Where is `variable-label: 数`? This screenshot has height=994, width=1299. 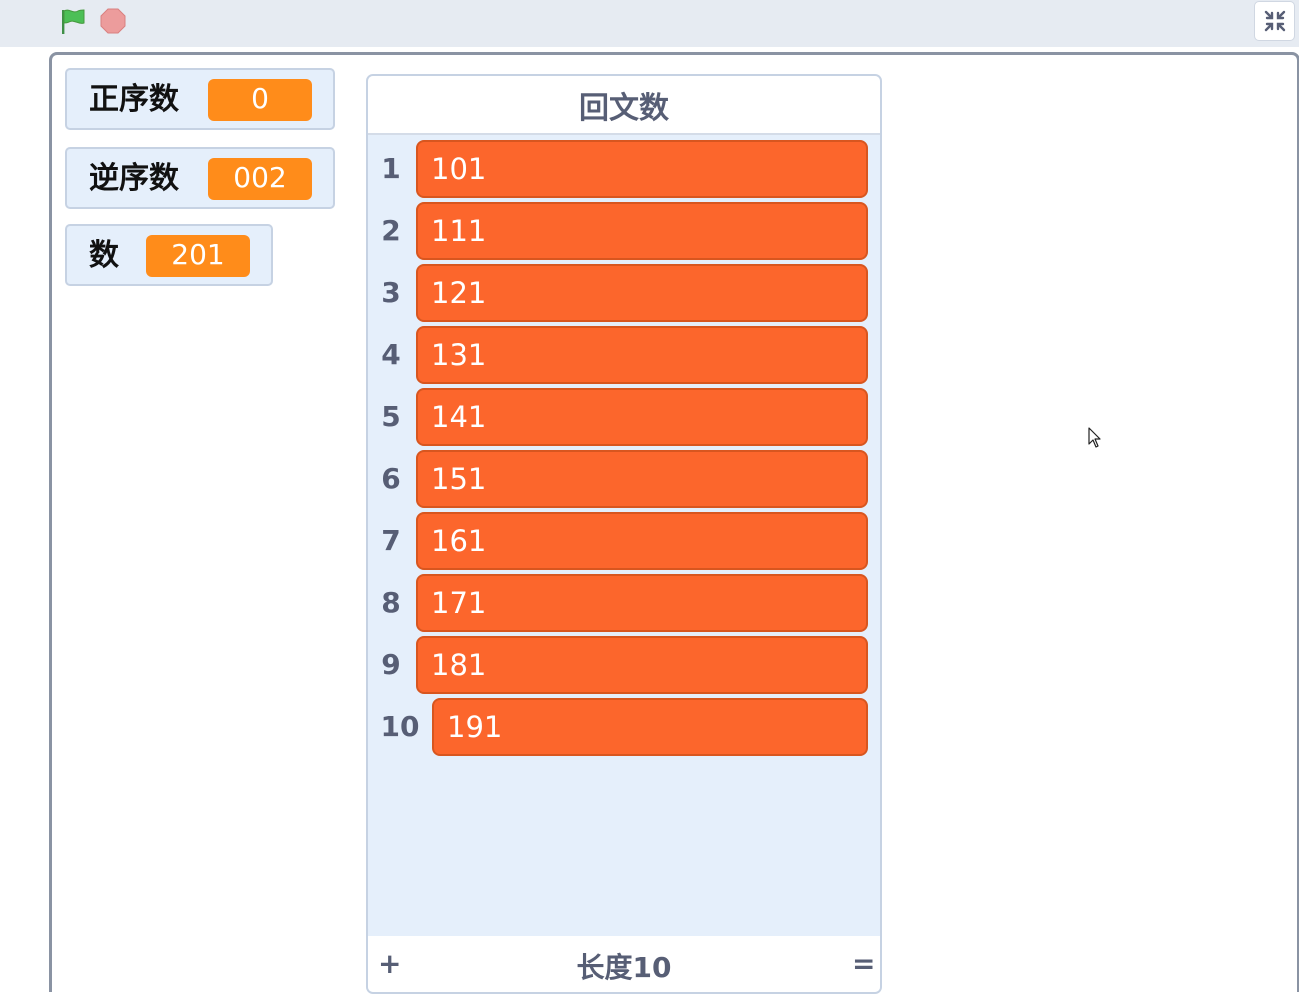
variable-label: 数 is located at coordinates (104, 255).